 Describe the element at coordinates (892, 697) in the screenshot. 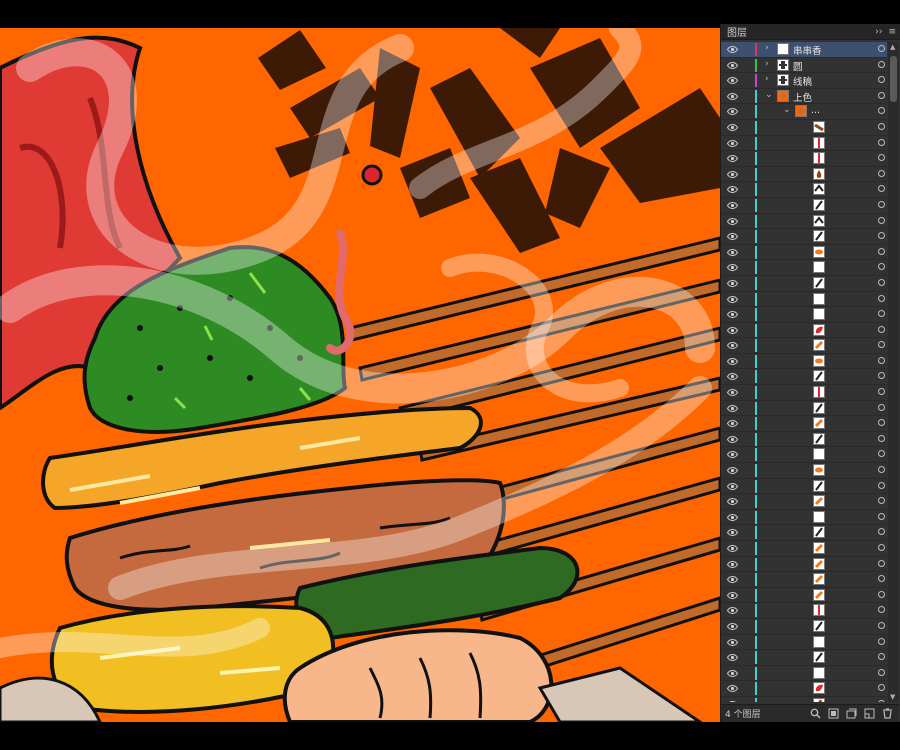

I see `scroll-down-icon: ▼` at that location.